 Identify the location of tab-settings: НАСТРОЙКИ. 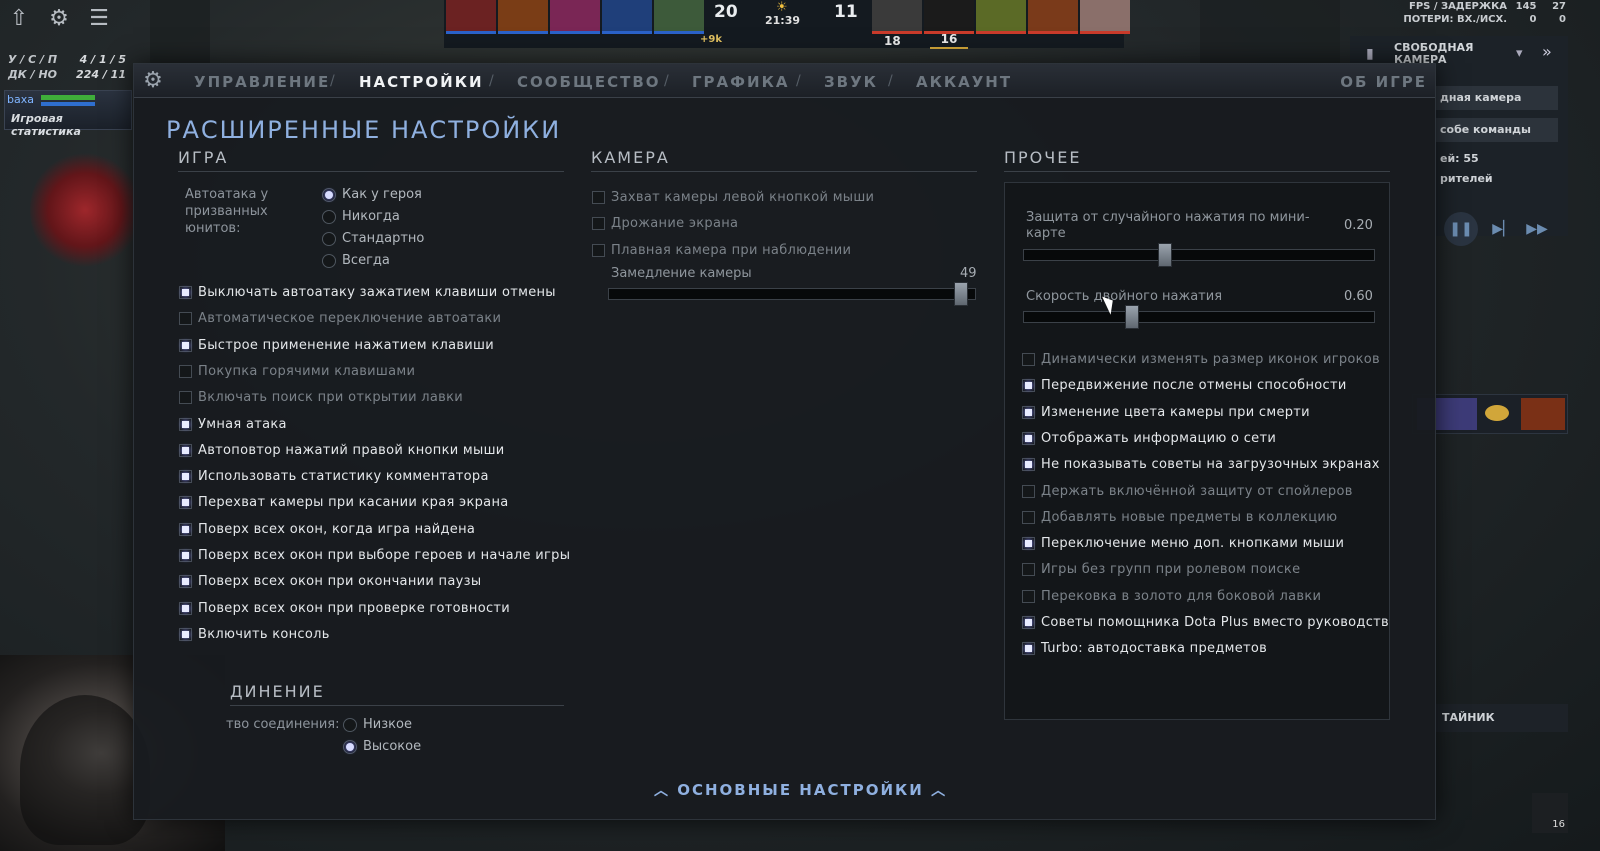
(421, 82).